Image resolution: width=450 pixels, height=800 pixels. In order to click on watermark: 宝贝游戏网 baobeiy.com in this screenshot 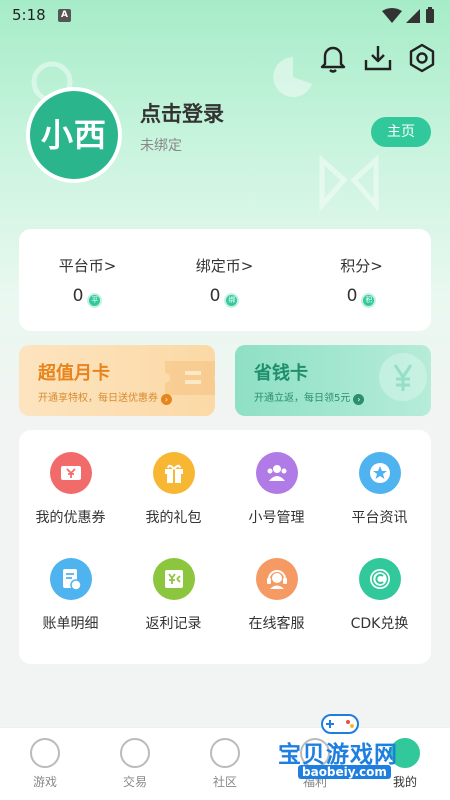, I will do `click(353, 745)`.